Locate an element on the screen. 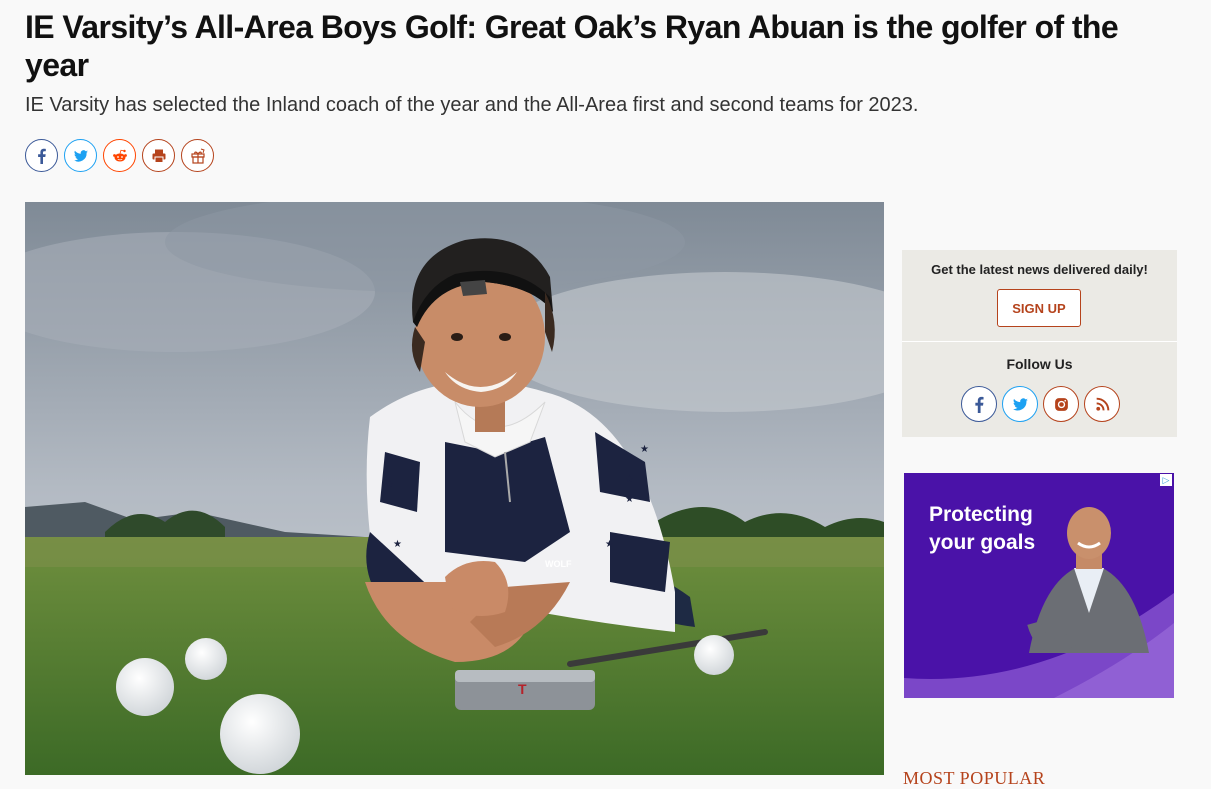 The height and width of the screenshot is (789, 1211). share-reddit-button is located at coordinates (119, 155).